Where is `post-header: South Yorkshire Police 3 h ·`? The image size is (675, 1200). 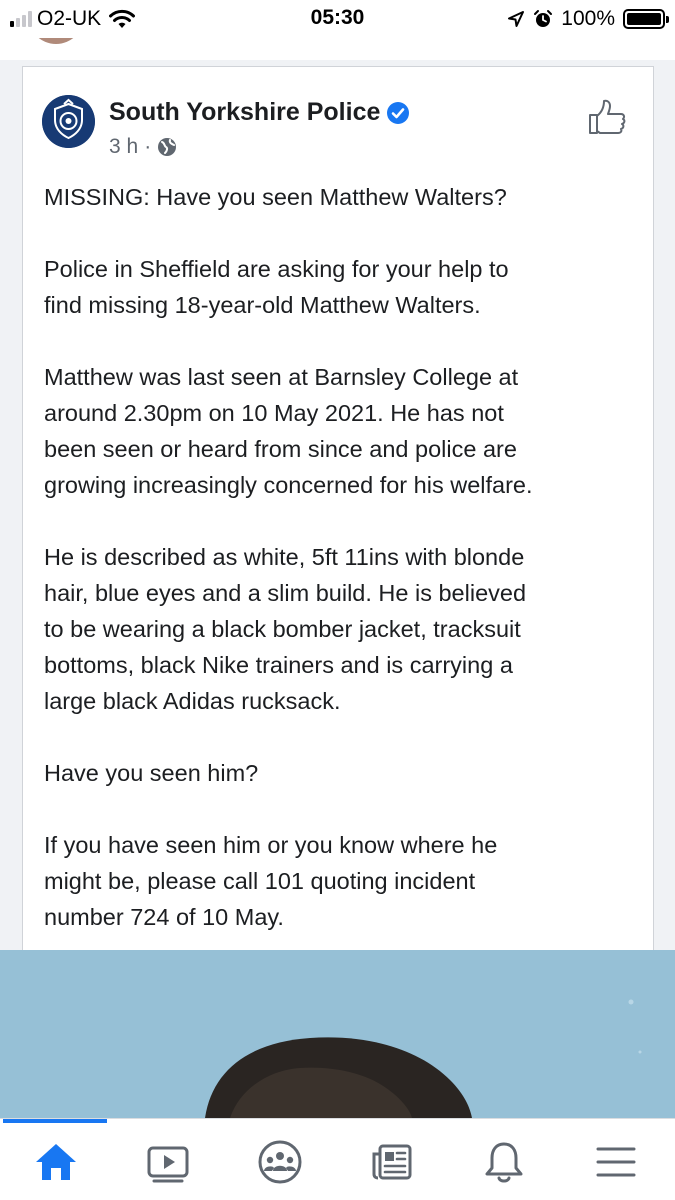 post-header: South Yorkshire Police 3 h · is located at coordinates (338, 122).